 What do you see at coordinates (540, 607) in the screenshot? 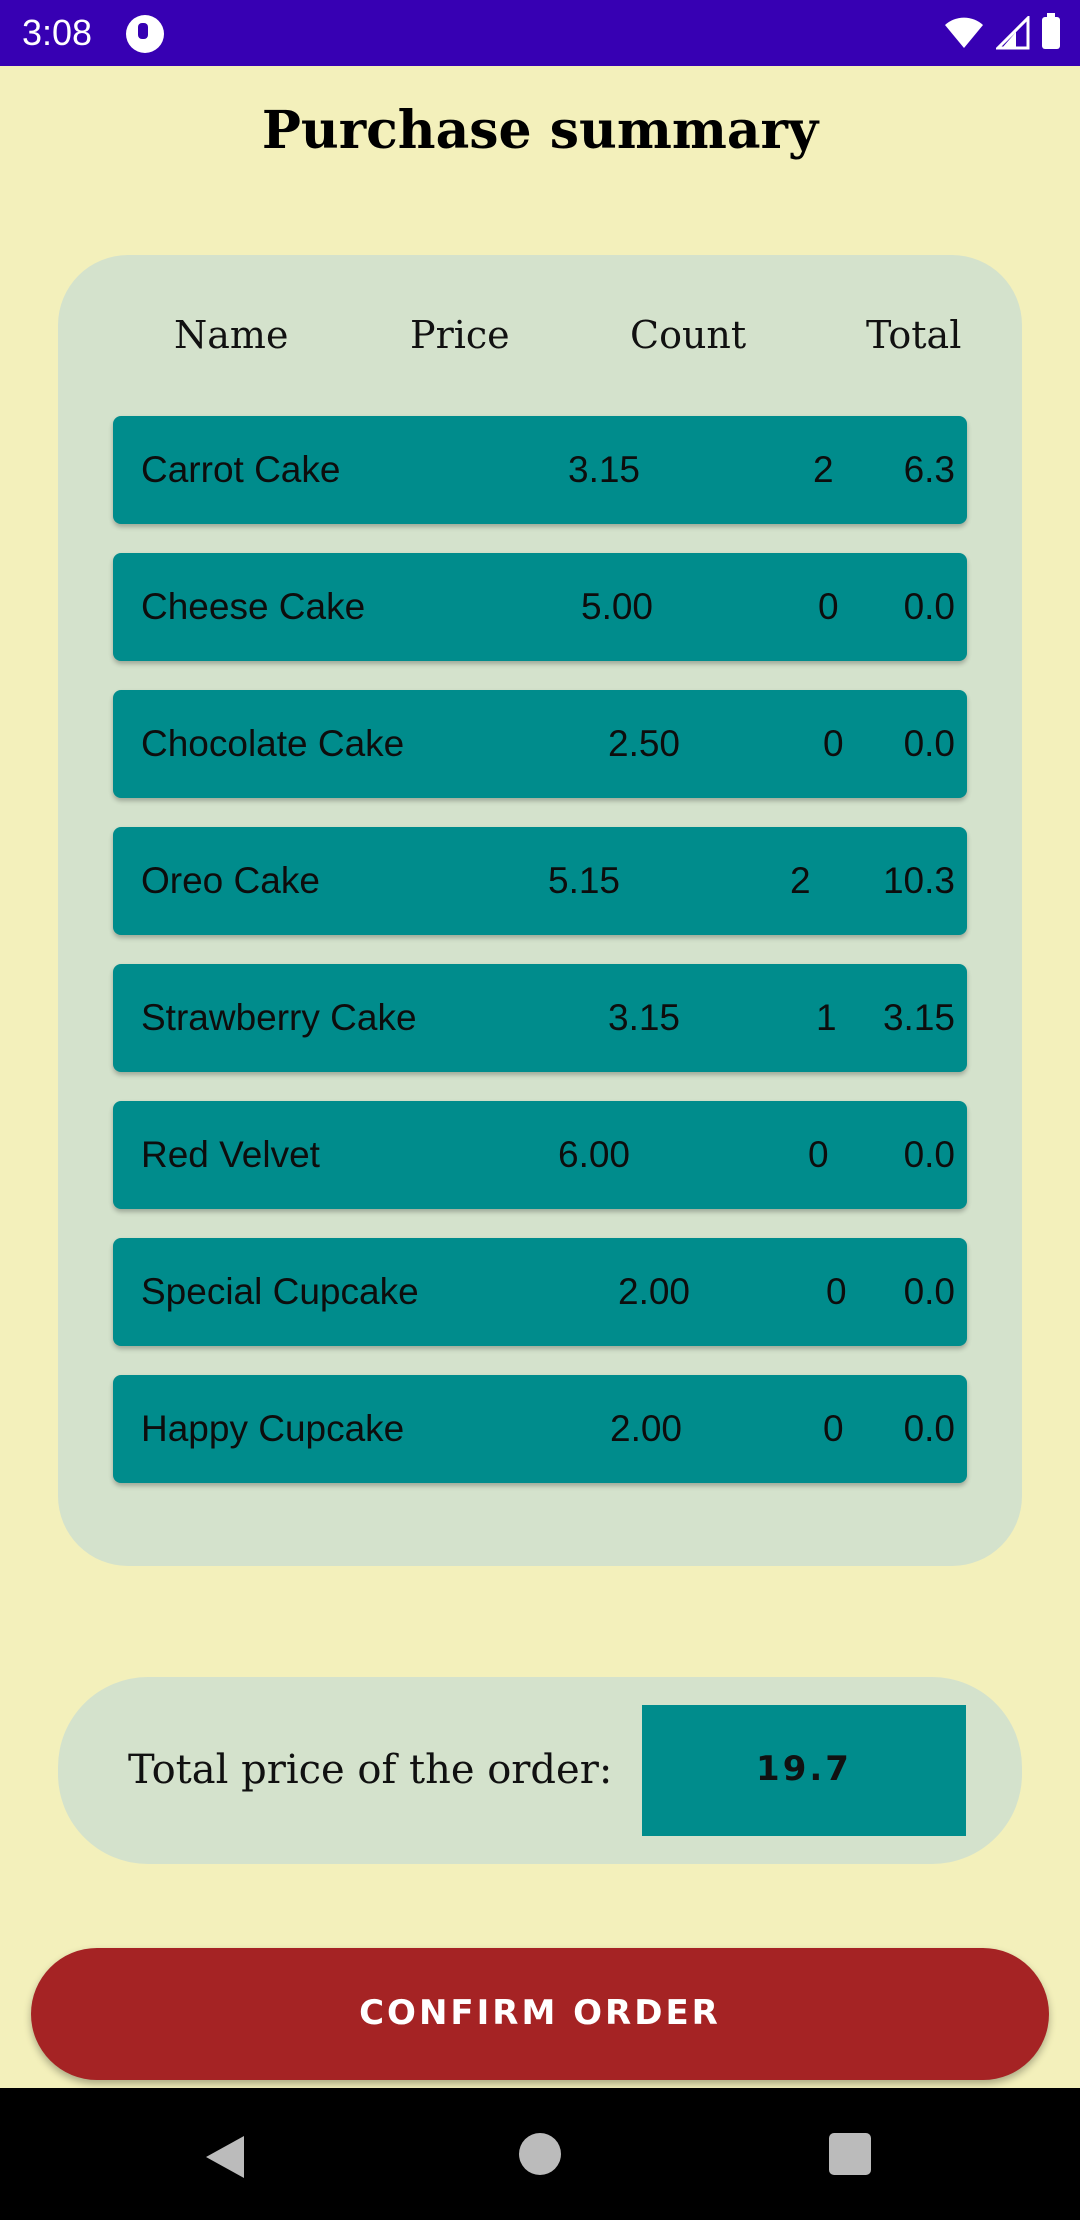
I see `table-row: Cheese Cake 5.00 0 0.0` at bounding box center [540, 607].